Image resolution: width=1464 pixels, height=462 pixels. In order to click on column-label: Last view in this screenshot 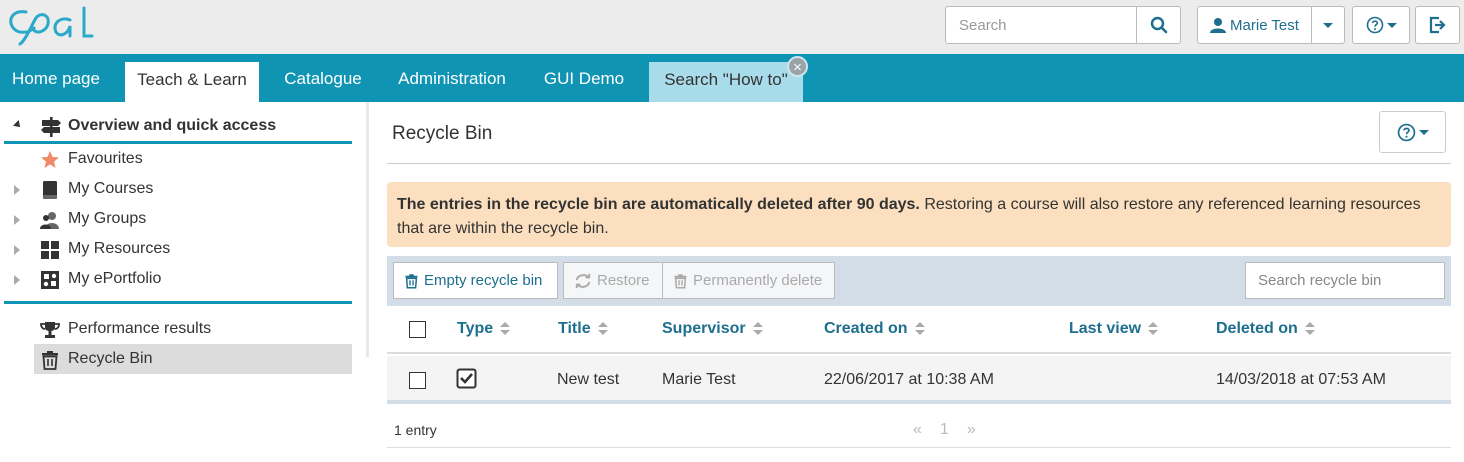, I will do `click(1105, 328)`.